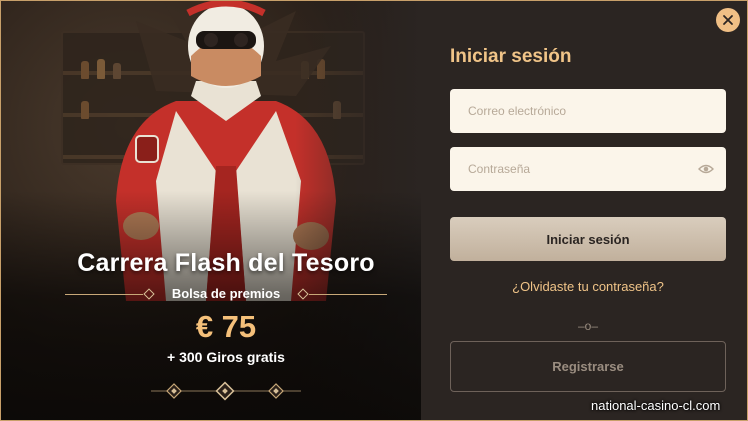 The width and height of the screenshot is (748, 421). What do you see at coordinates (588, 366) in the screenshot?
I see `register-button: Registrarse` at bounding box center [588, 366].